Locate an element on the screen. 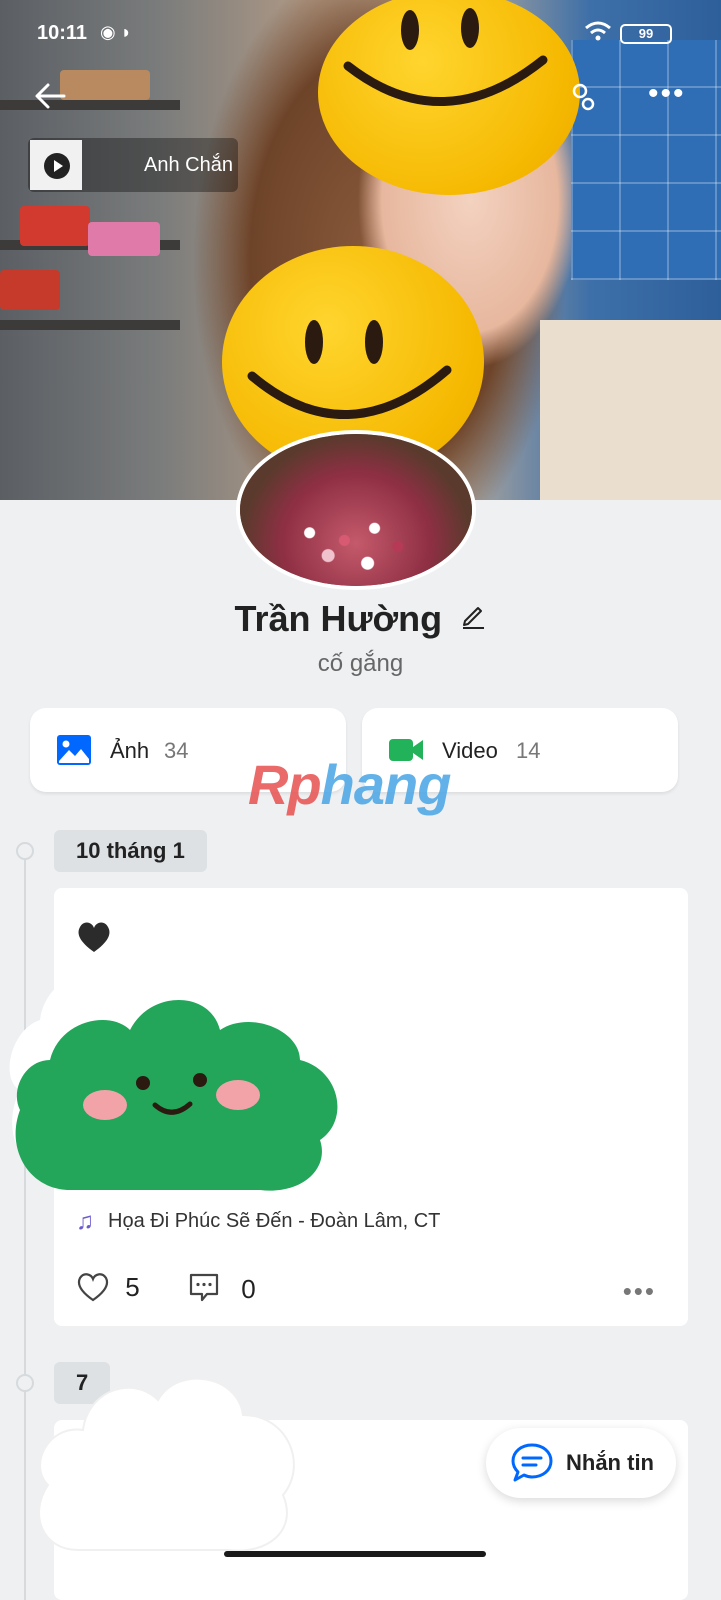 This screenshot has width=721, height=1600. watermark-part1: Rp is located at coordinates (285, 784).